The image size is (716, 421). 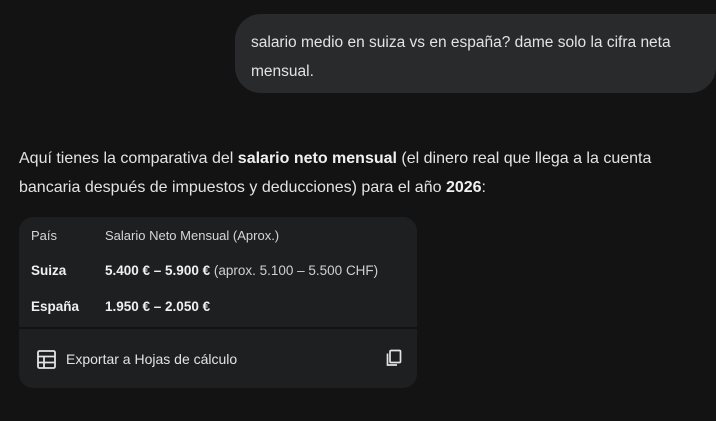 I want to click on row-country: España, so click(x=55, y=306).